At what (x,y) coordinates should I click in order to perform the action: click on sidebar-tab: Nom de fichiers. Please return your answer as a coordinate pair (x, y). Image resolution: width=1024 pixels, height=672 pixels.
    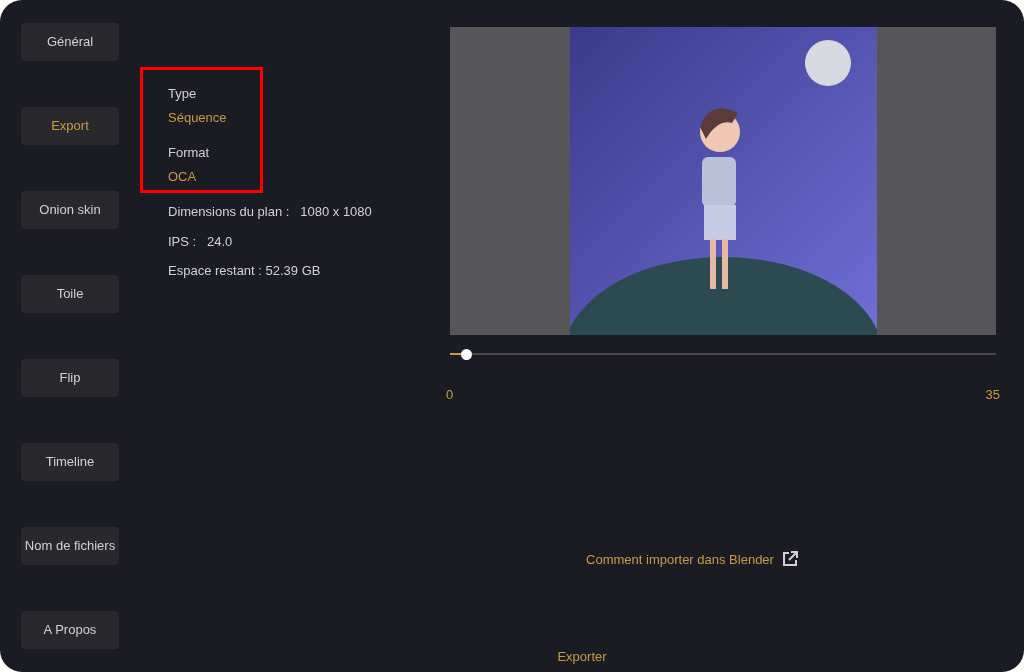
    Looking at the image, I should click on (70, 546).